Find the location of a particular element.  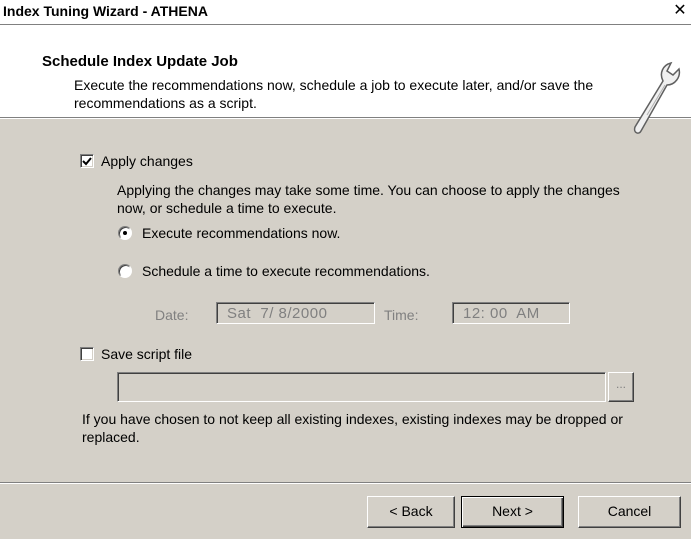

window-title: Index Tuning Wizard - ATHENA is located at coordinates (105, 11).